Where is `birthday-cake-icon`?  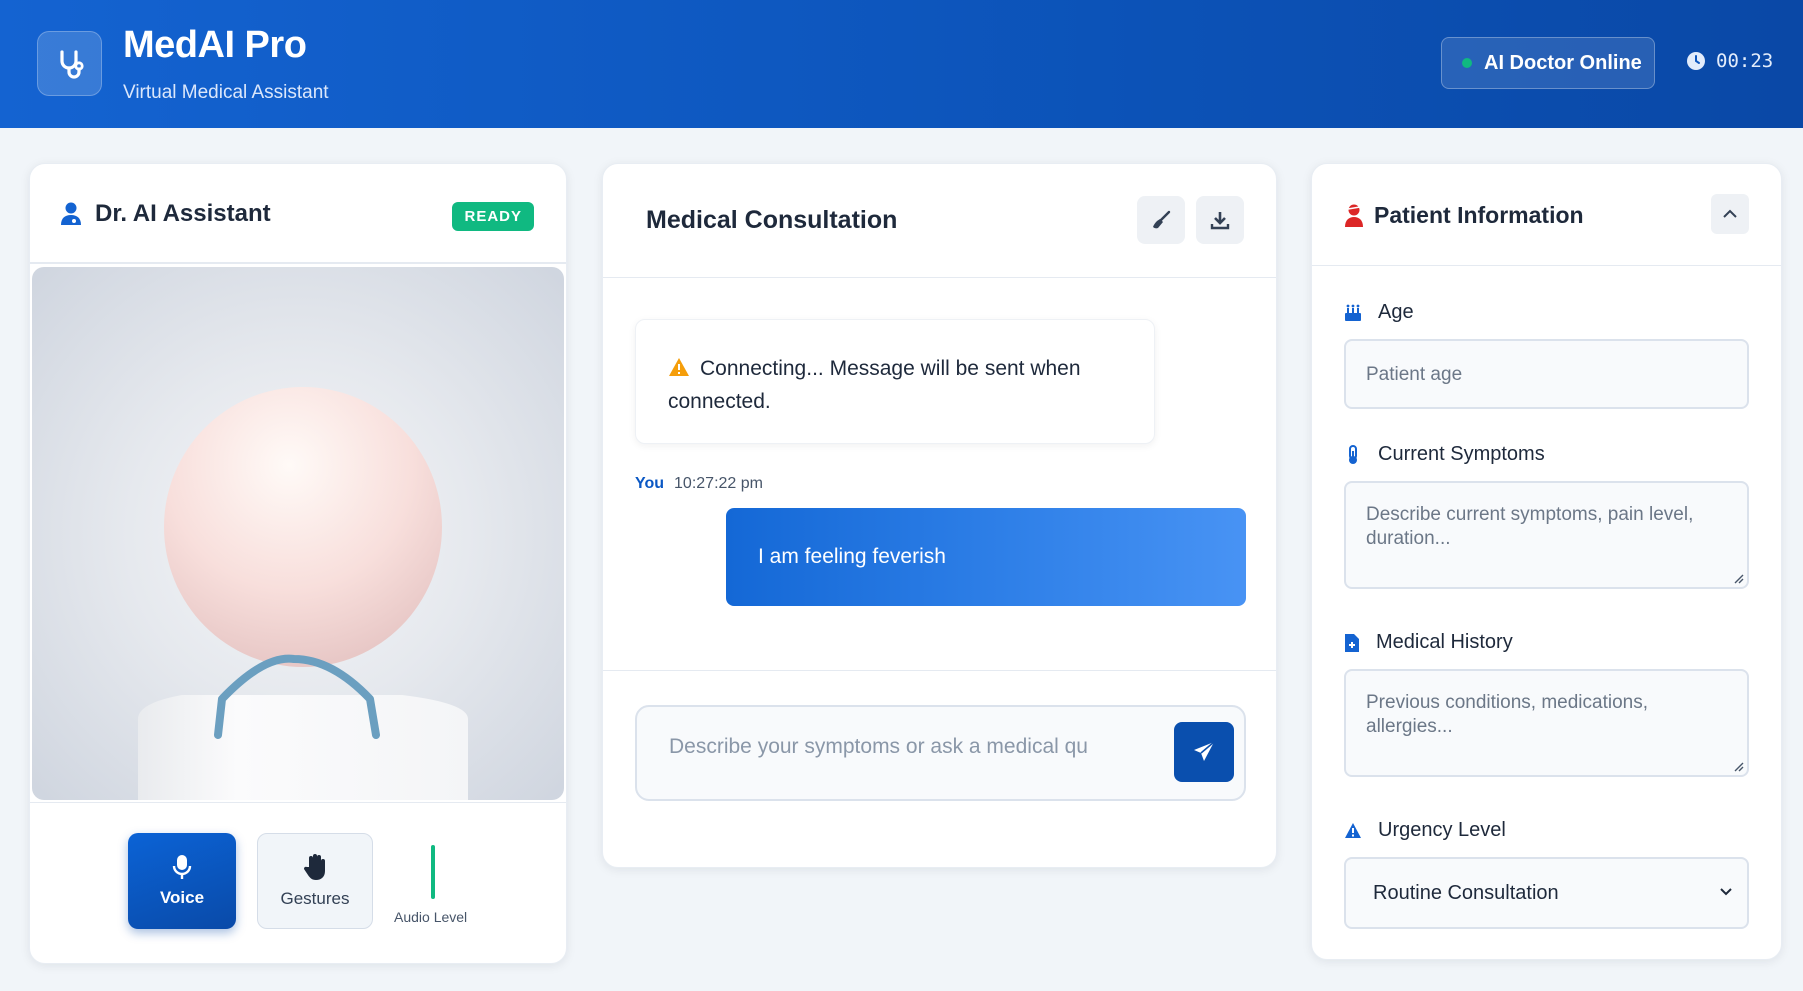
birthday-cake-icon is located at coordinates (1353, 312).